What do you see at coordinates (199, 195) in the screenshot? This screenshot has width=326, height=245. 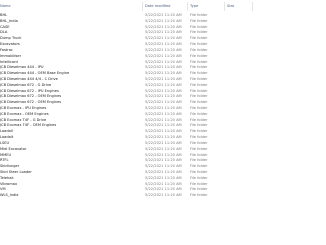 I see `file-type: File folder` at bounding box center [199, 195].